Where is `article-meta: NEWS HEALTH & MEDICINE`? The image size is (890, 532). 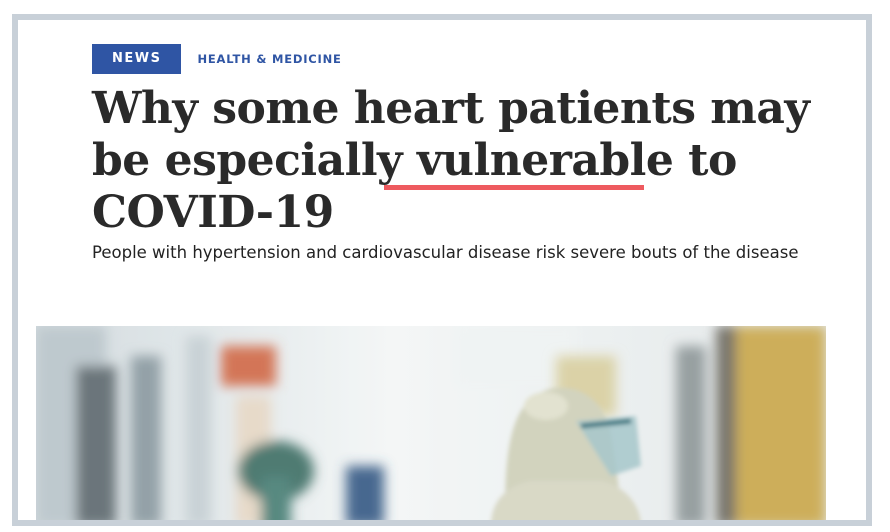 article-meta: NEWS HEALTH & MEDICINE is located at coordinates (217, 59).